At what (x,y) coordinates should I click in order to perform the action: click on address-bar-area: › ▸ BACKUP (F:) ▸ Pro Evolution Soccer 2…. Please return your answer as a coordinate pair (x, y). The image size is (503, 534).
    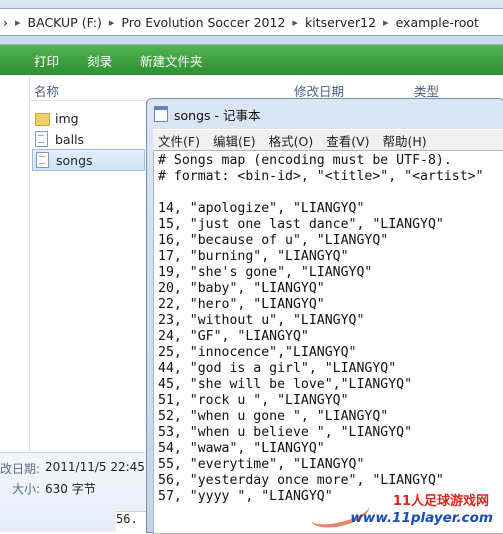
    Looking at the image, I should click on (251, 22).